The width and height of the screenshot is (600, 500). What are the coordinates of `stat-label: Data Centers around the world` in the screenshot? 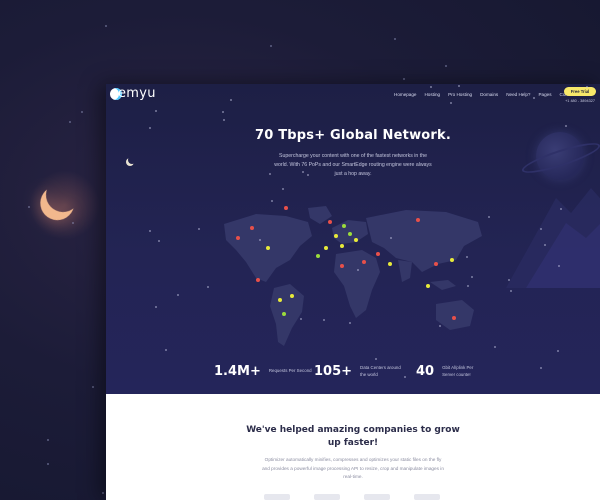 It's located at (380, 371).